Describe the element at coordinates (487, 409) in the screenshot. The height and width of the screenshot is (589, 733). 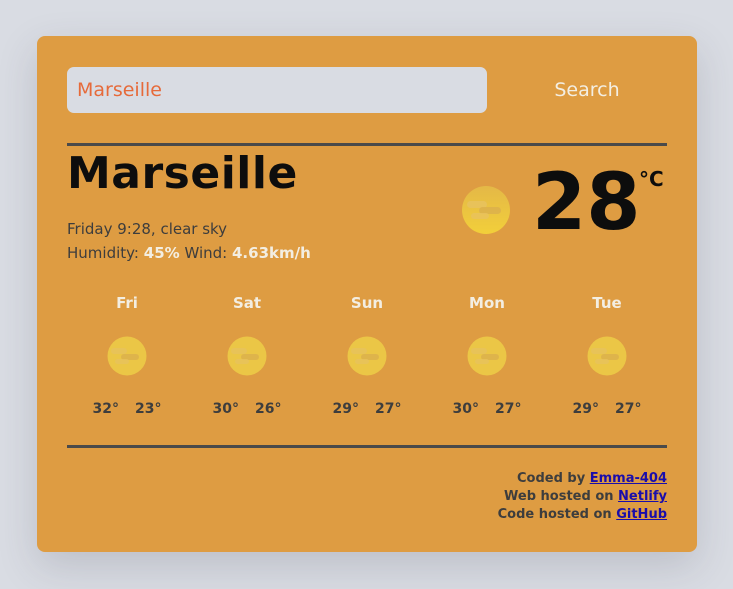
I see `forecast-temps: 30° 27°` at that location.